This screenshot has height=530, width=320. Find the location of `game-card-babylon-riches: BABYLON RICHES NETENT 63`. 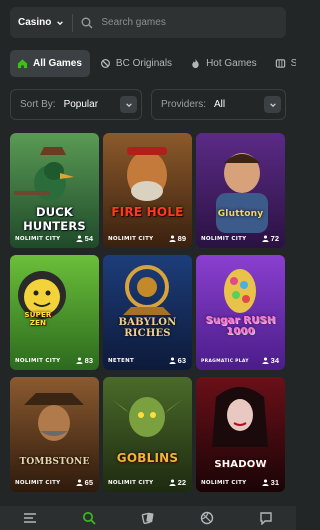

game-card-babylon-riches: BABYLON RICHES NETENT 63 is located at coordinates (147, 312).